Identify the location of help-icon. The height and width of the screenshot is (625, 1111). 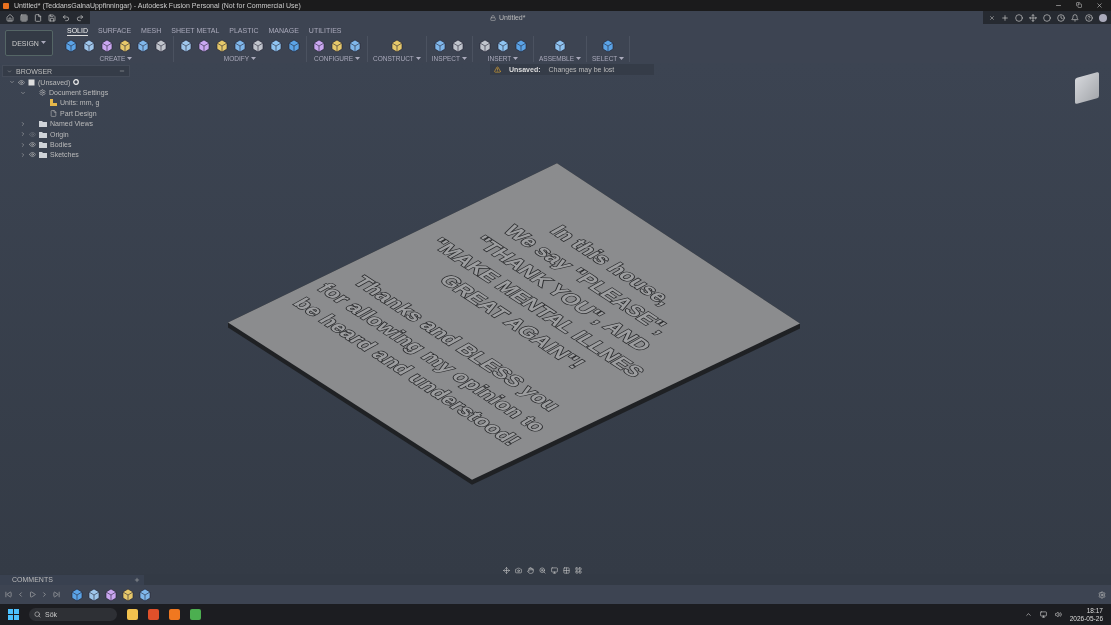
(1089, 17).